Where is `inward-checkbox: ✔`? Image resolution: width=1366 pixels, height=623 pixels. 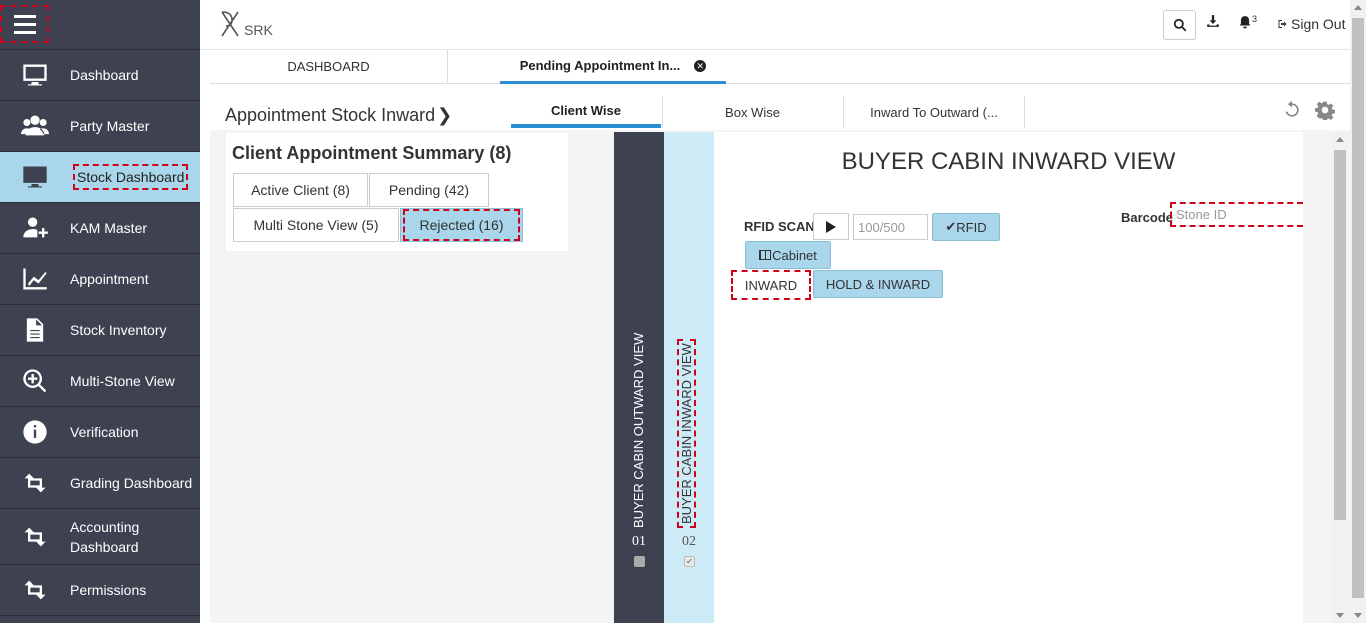
inward-checkbox: ✔ is located at coordinates (689, 561).